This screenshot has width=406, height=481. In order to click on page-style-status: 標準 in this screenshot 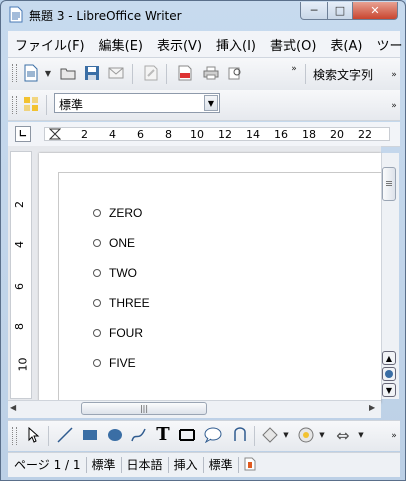, I will do `click(104, 465)`.